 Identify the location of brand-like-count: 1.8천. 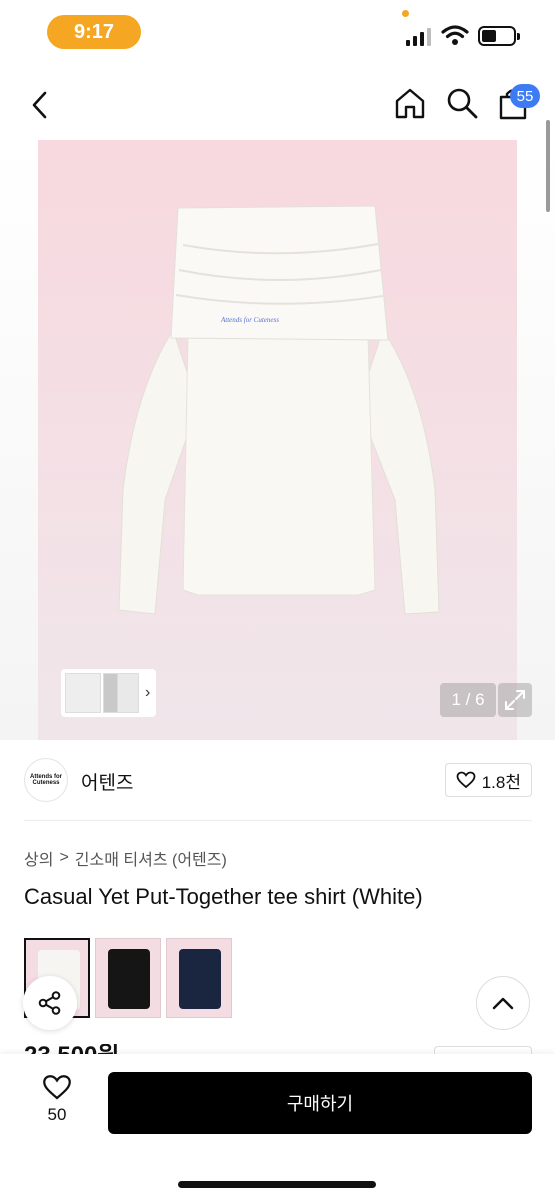
(501, 782).